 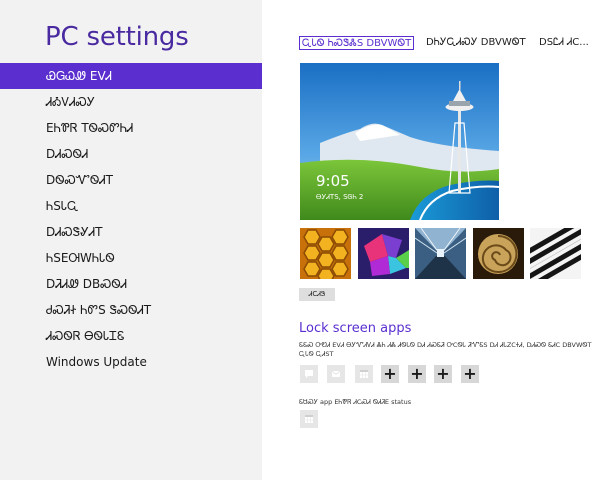 I want to click on lock-screen-apps-heading: Lock screen apps, so click(x=355, y=328).